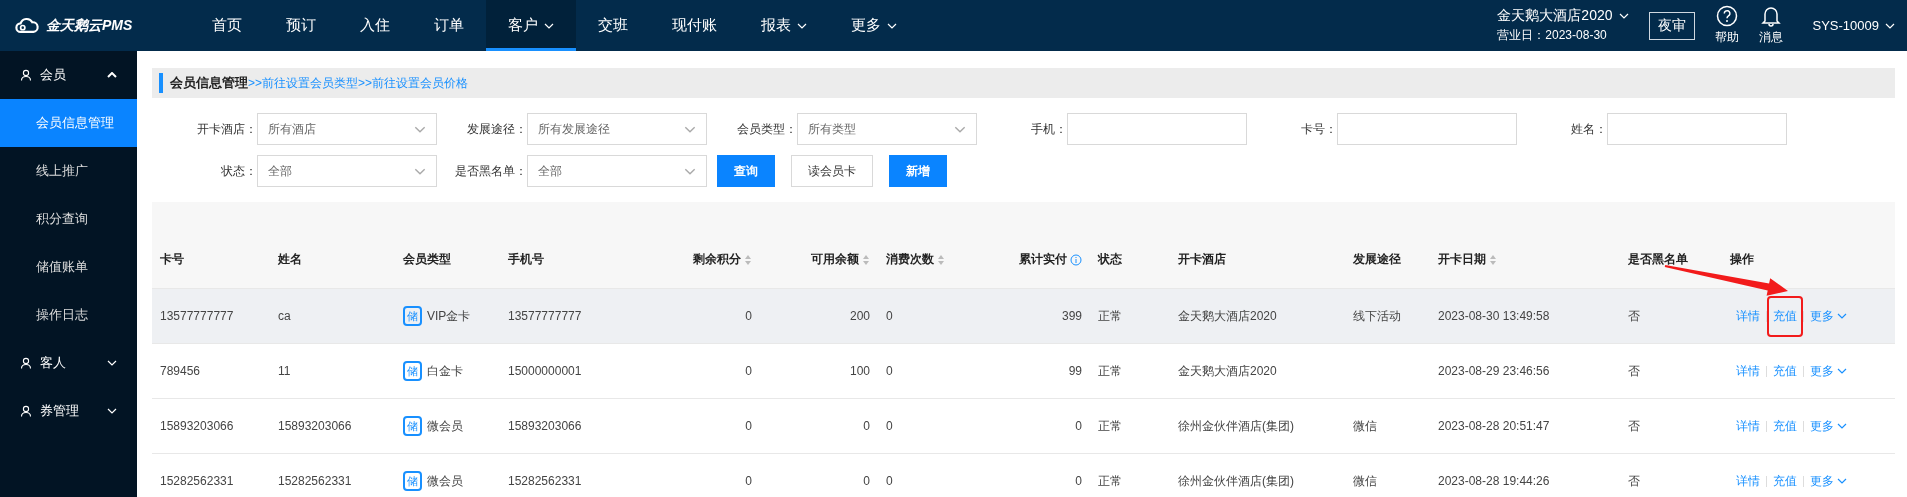 Image resolution: width=1907 pixels, height=497 pixels. Describe the element at coordinates (746, 171) in the screenshot. I see `action-button: 查询` at that location.